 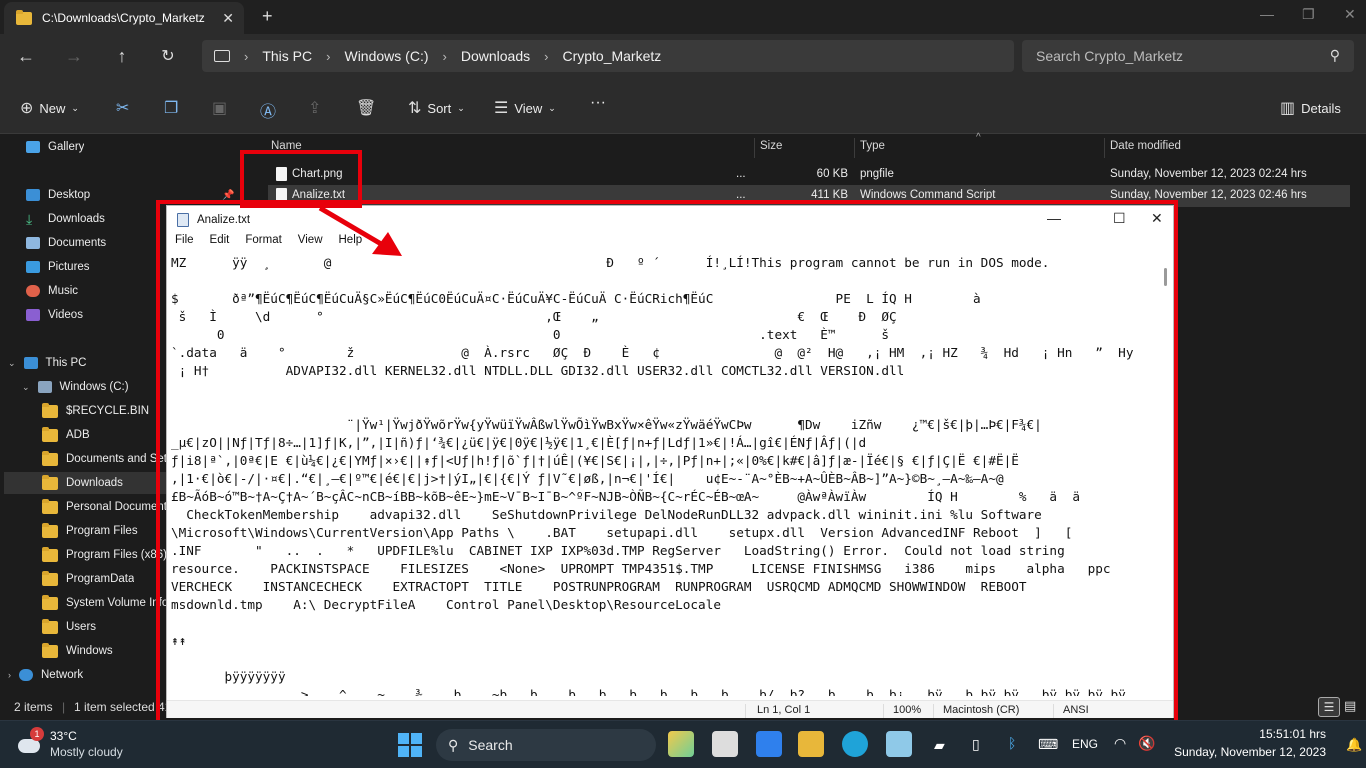 I want to click on details-view-toggle-icon: ☰, so click(x=1329, y=707).